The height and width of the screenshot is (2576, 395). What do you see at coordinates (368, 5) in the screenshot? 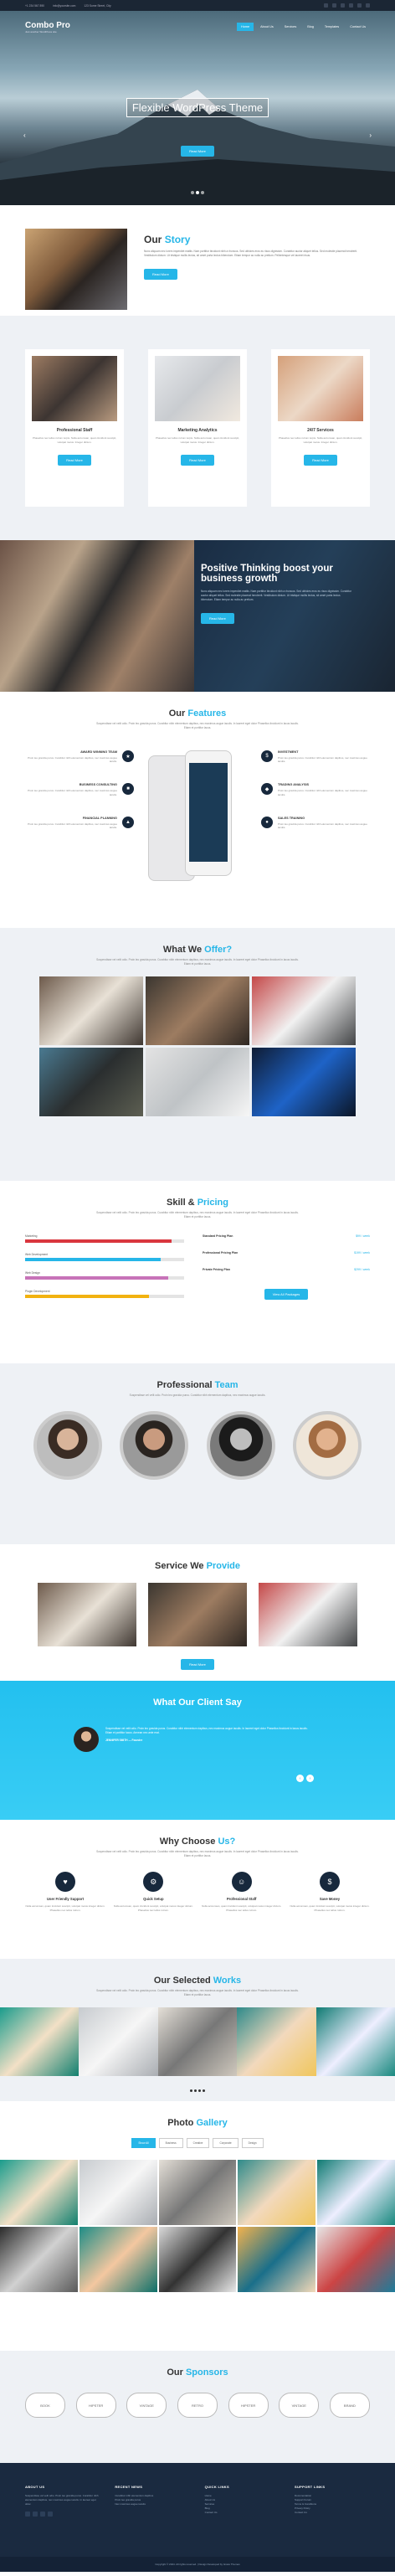
I see `instagram-icon` at bounding box center [368, 5].